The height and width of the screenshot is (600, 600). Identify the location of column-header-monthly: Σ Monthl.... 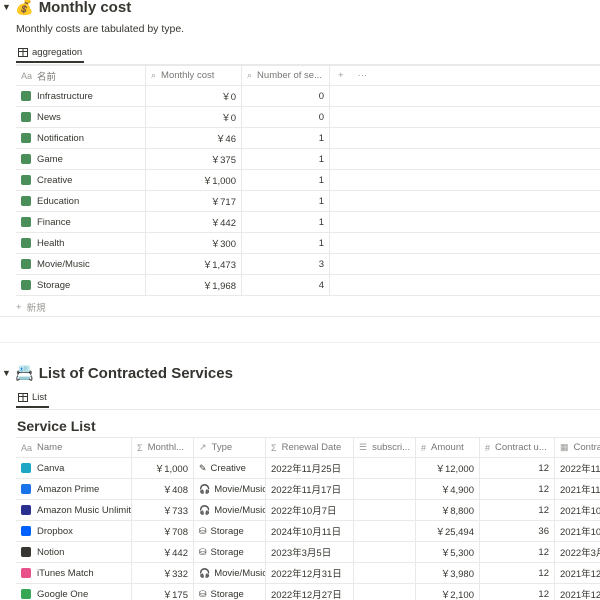
(163, 447).